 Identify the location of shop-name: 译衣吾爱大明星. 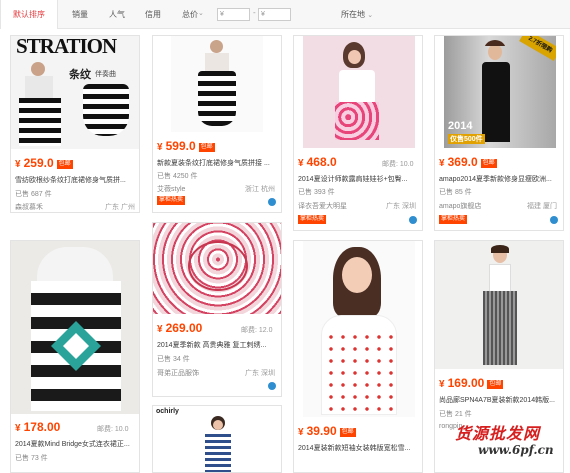
(322, 206).